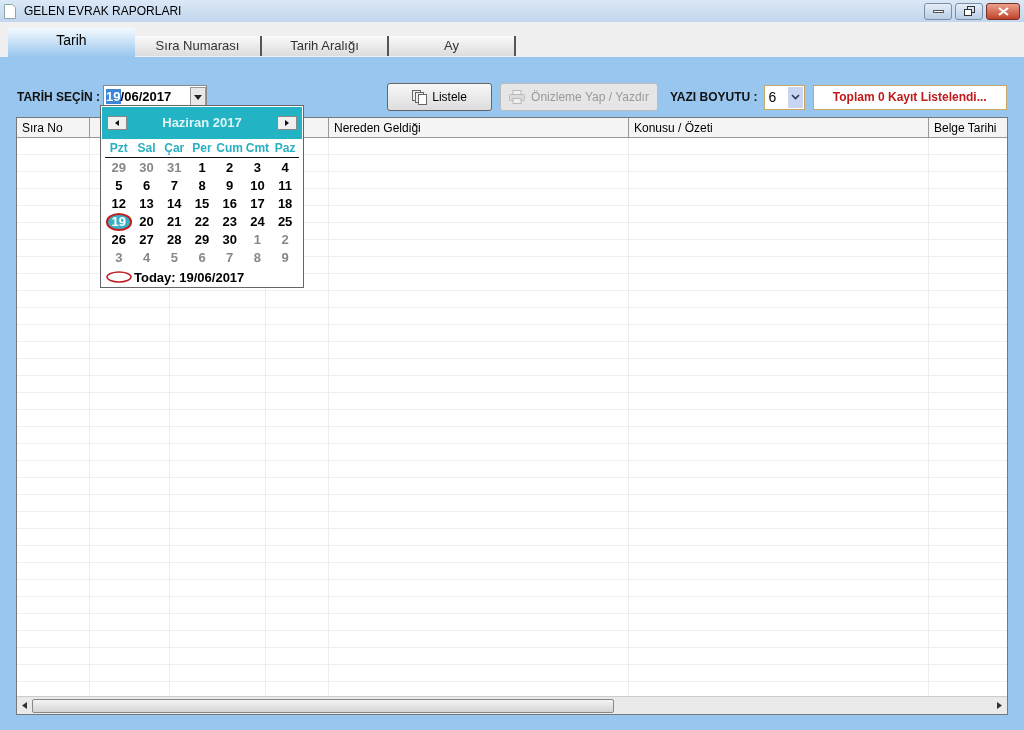 The image size is (1024, 730). I want to click on tab: Tarih, so click(71, 42).